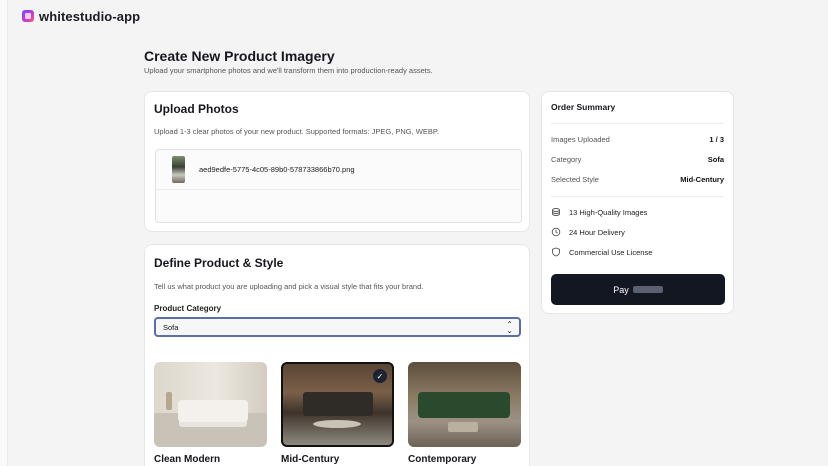  What do you see at coordinates (277, 169) in the screenshot?
I see `file-name: aed9edfe-5775-4c05-89b0-578733866b70.png` at bounding box center [277, 169].